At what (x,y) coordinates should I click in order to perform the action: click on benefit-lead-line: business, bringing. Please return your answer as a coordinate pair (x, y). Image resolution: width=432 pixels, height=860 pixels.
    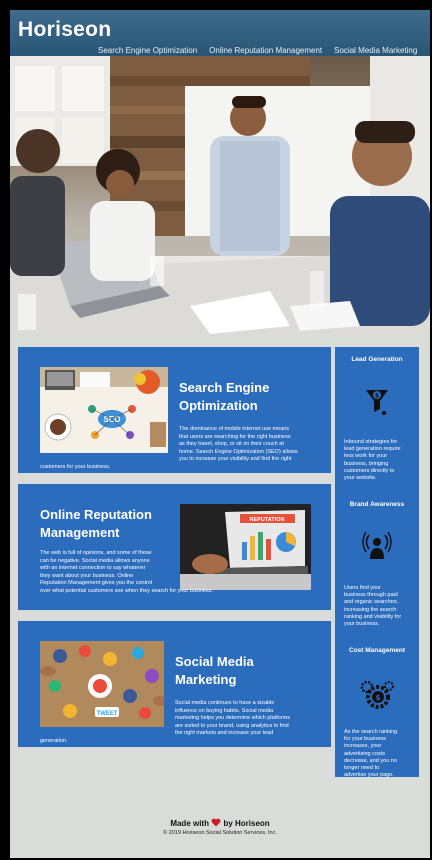
    Looking at the image, I should click on (366, 463).